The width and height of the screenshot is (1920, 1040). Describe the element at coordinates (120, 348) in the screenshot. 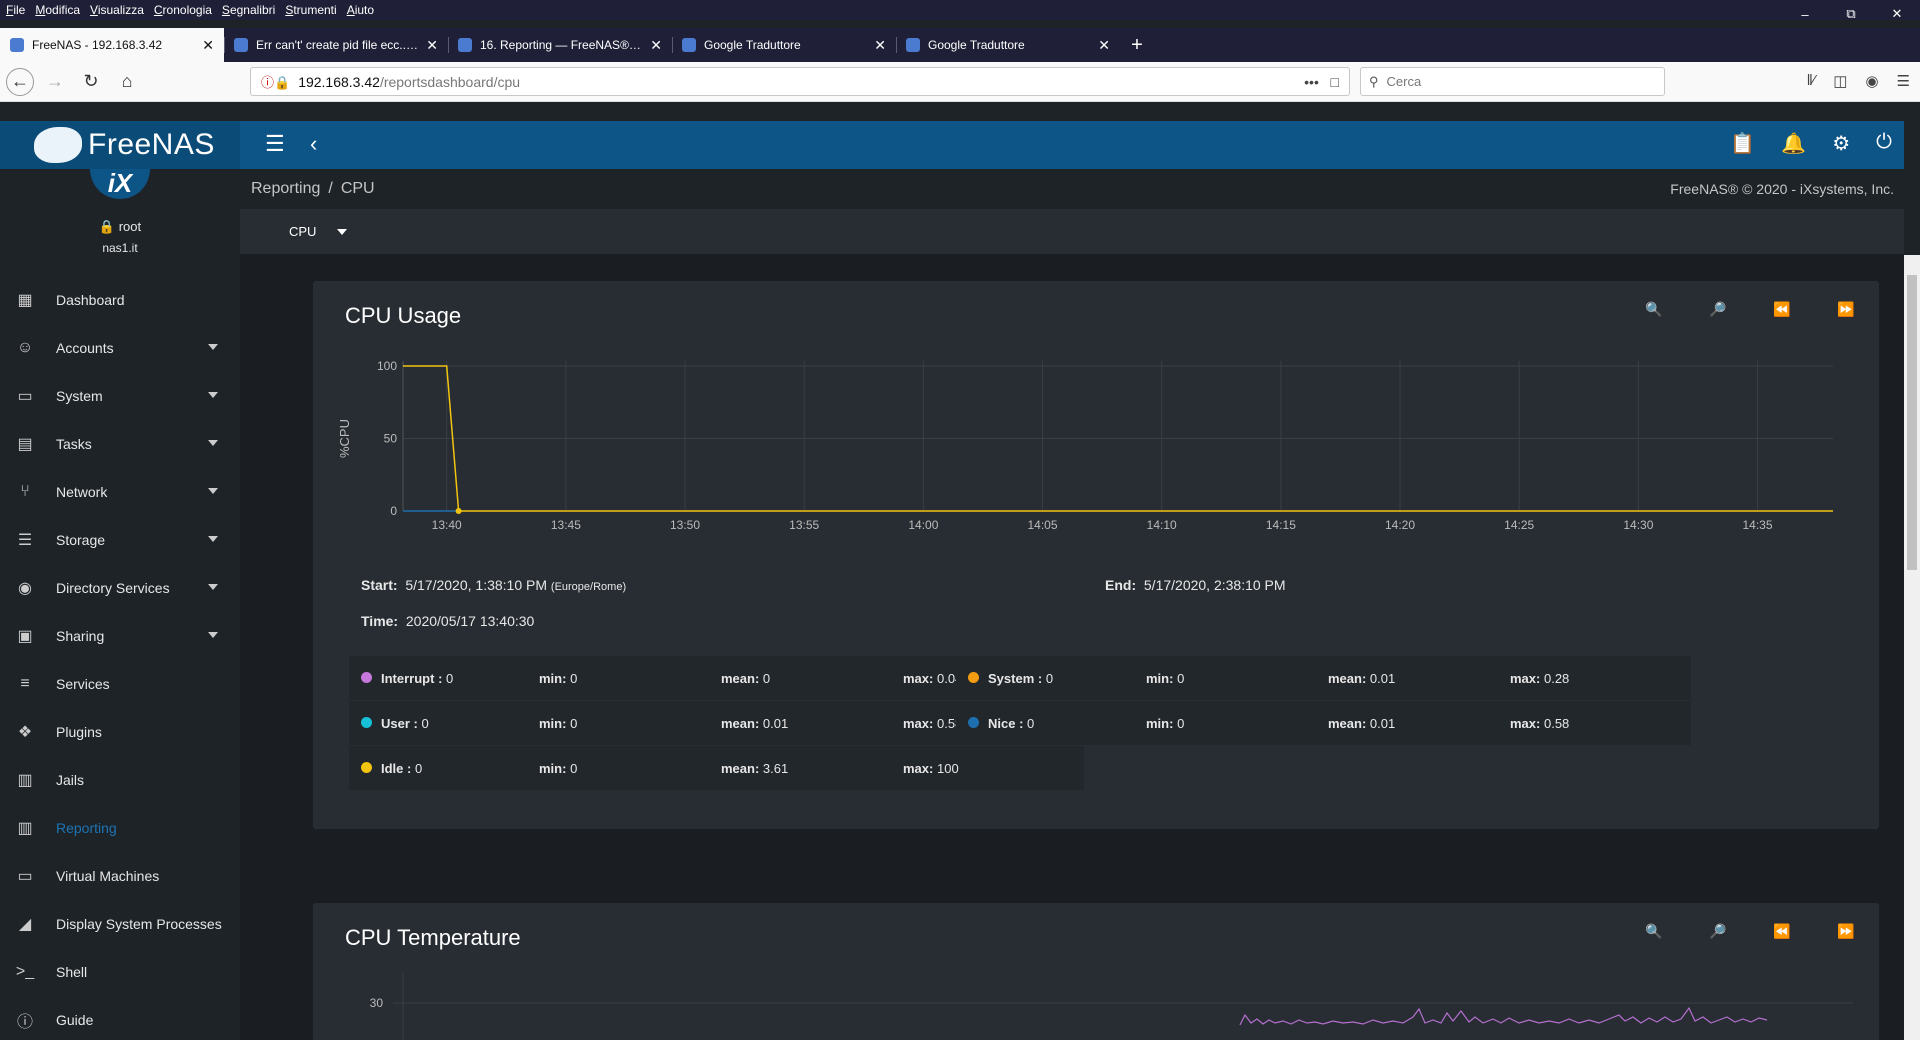

I see `sidebar-item-accounts: ☺ Accounts` at that location.